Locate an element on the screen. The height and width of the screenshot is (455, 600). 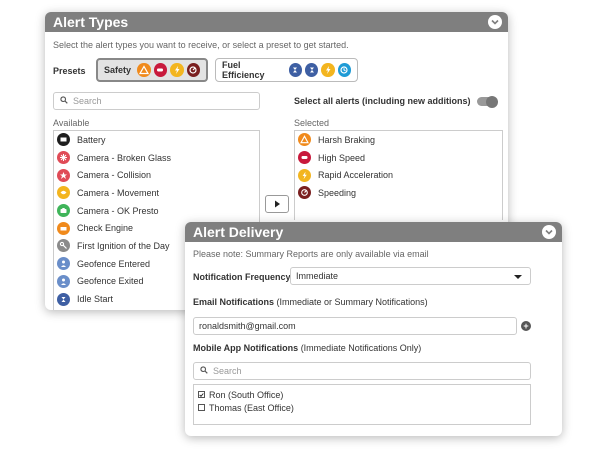
frequency-select: Immediate is located at coordinates (410, 276).